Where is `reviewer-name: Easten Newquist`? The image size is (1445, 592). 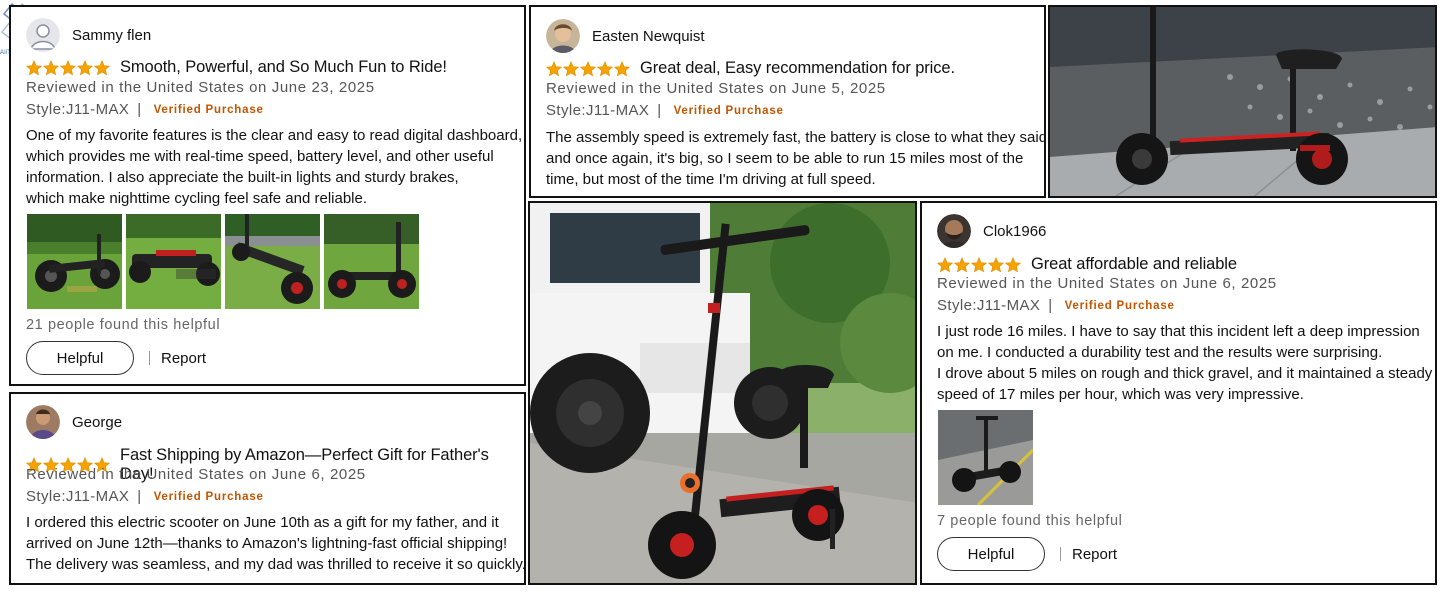
reviewer-name: Easten Newquist is located at coordinates (648, 36).